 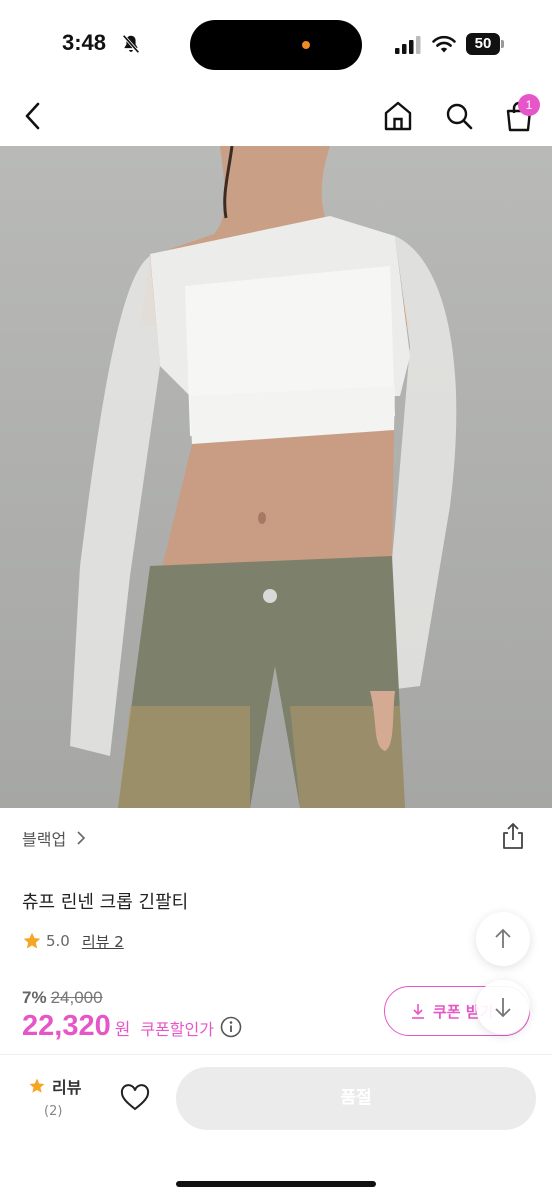 I want to click on status-bar: 3:48 50, so click(x=276, y=45).